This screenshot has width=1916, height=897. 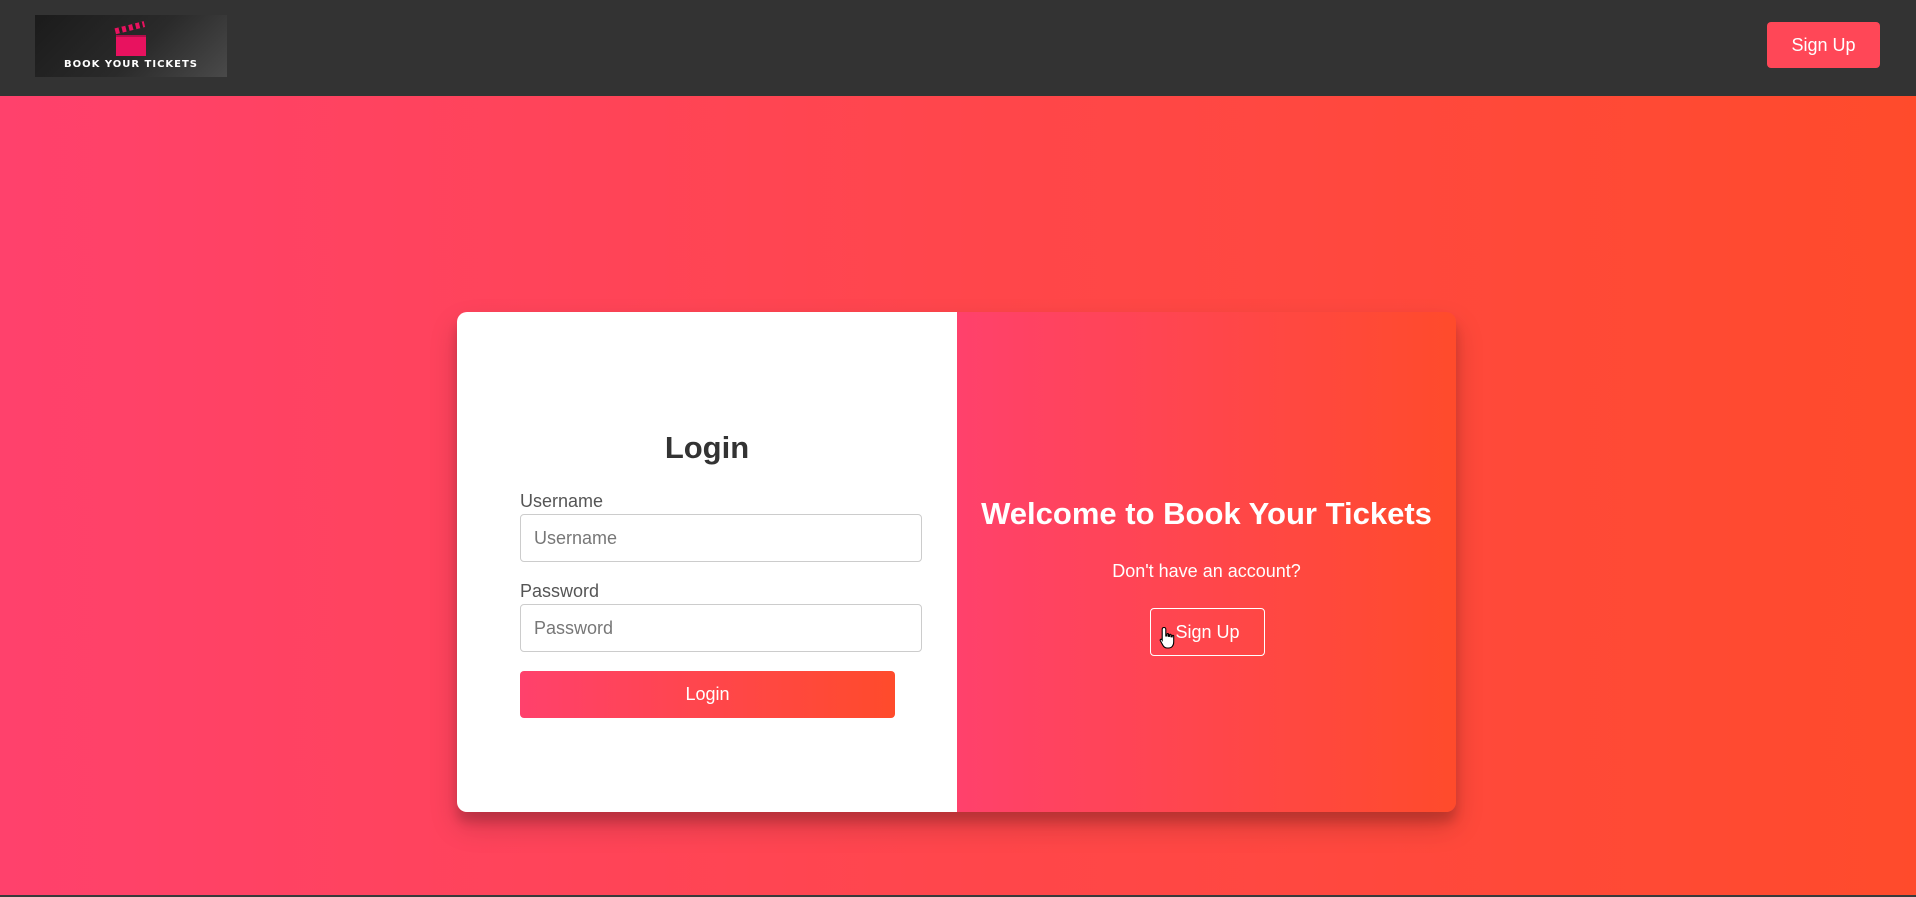 I want to click on hand-pointer-icon, so click(x=1167, y=637).